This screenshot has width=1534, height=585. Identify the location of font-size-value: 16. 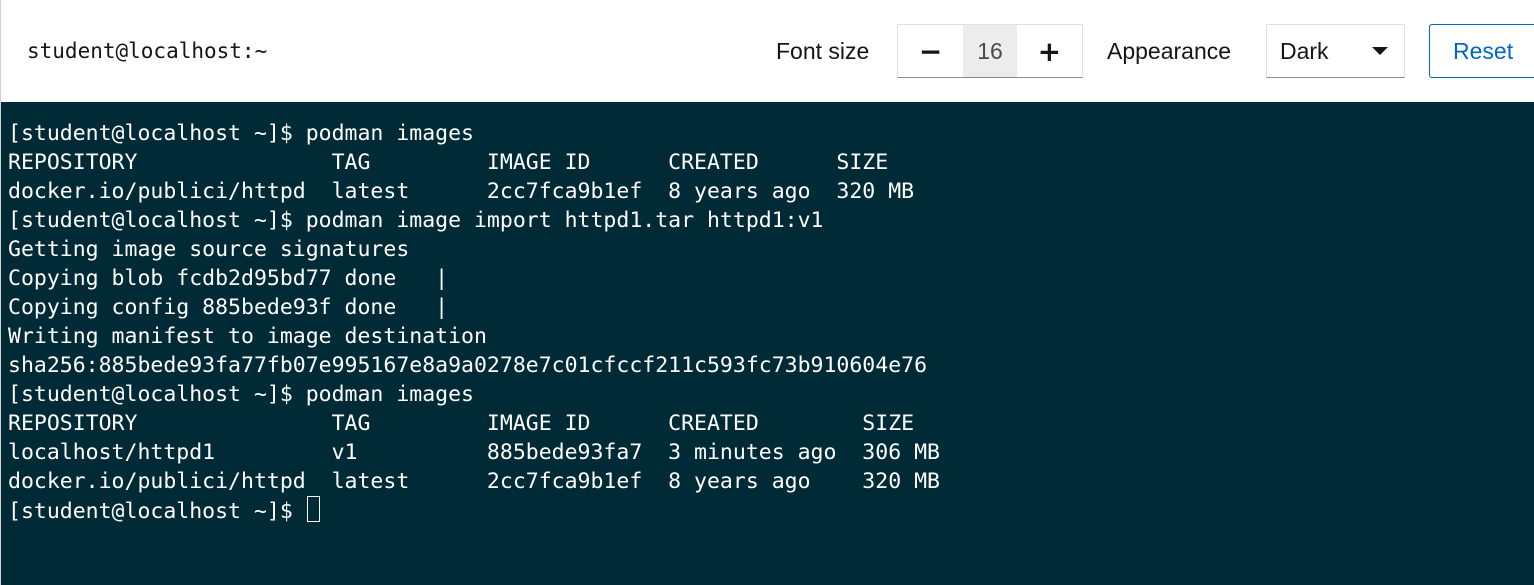
(990, 51).